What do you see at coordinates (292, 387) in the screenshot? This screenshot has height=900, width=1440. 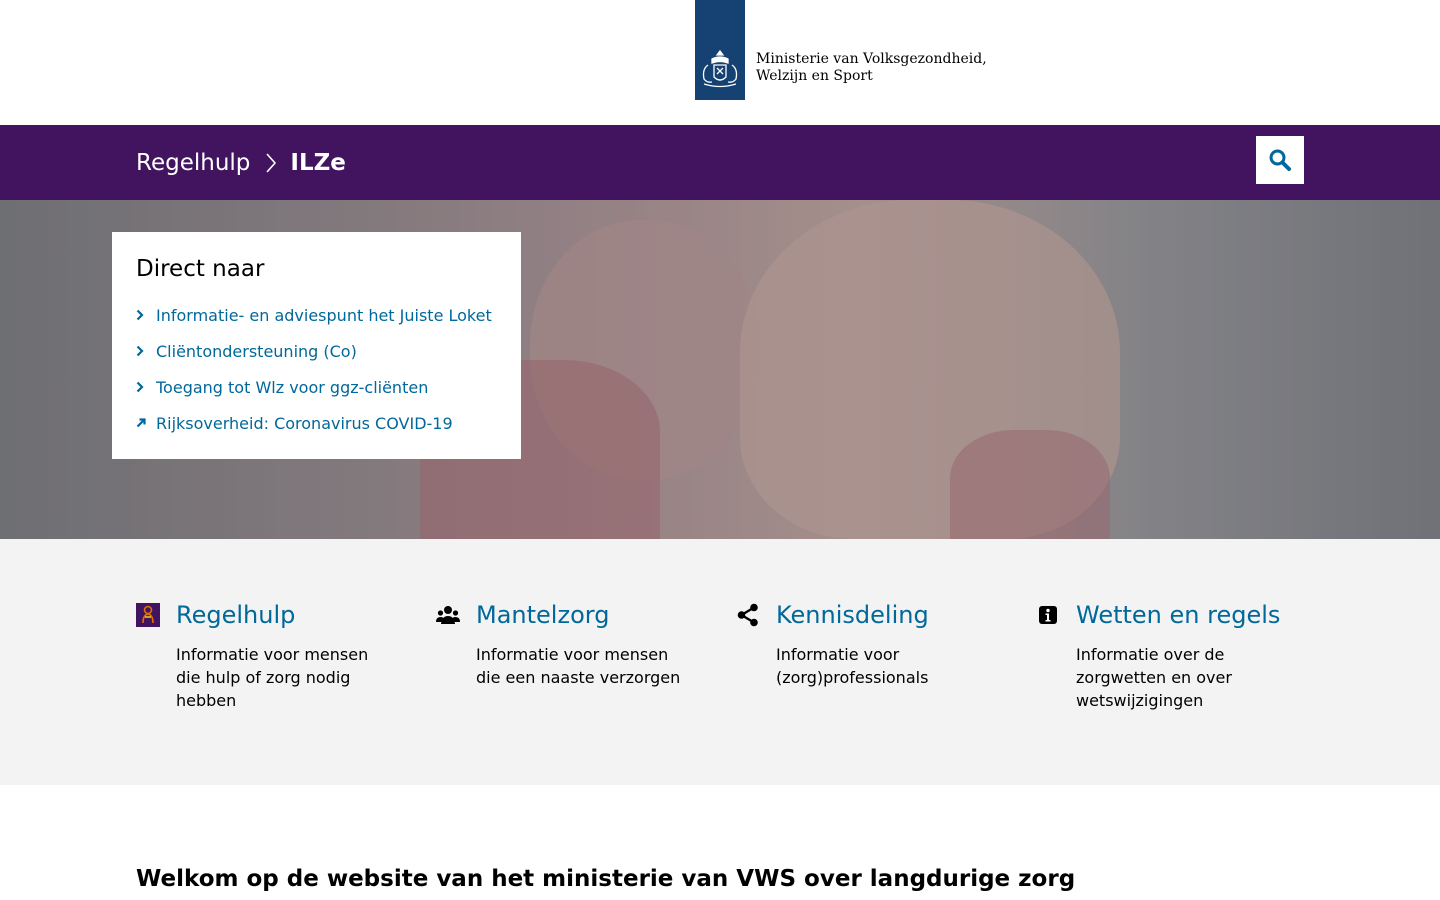 I see `direct-link-wlz-ggz: Toegang tot Wlz voor ggz-cliënten` at bounding box center [292, 387].